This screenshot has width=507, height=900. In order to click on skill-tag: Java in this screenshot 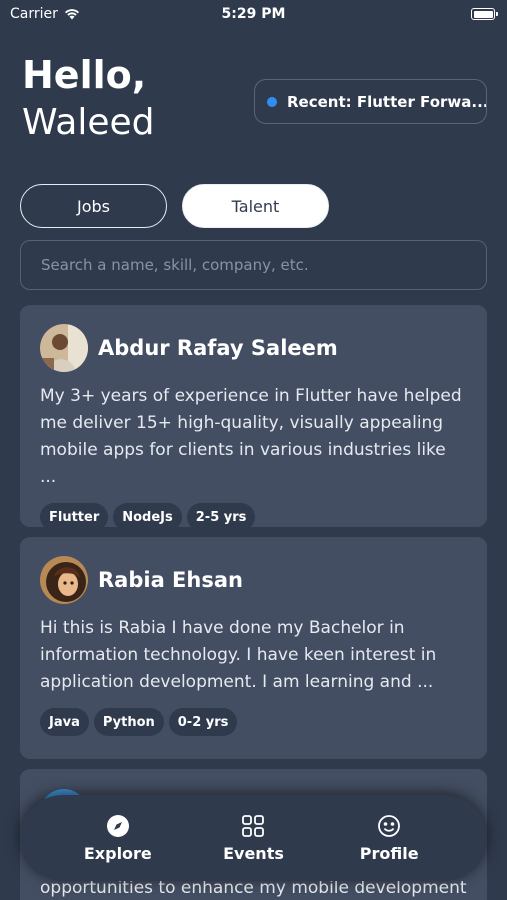, I will do `click(64, 722)`.